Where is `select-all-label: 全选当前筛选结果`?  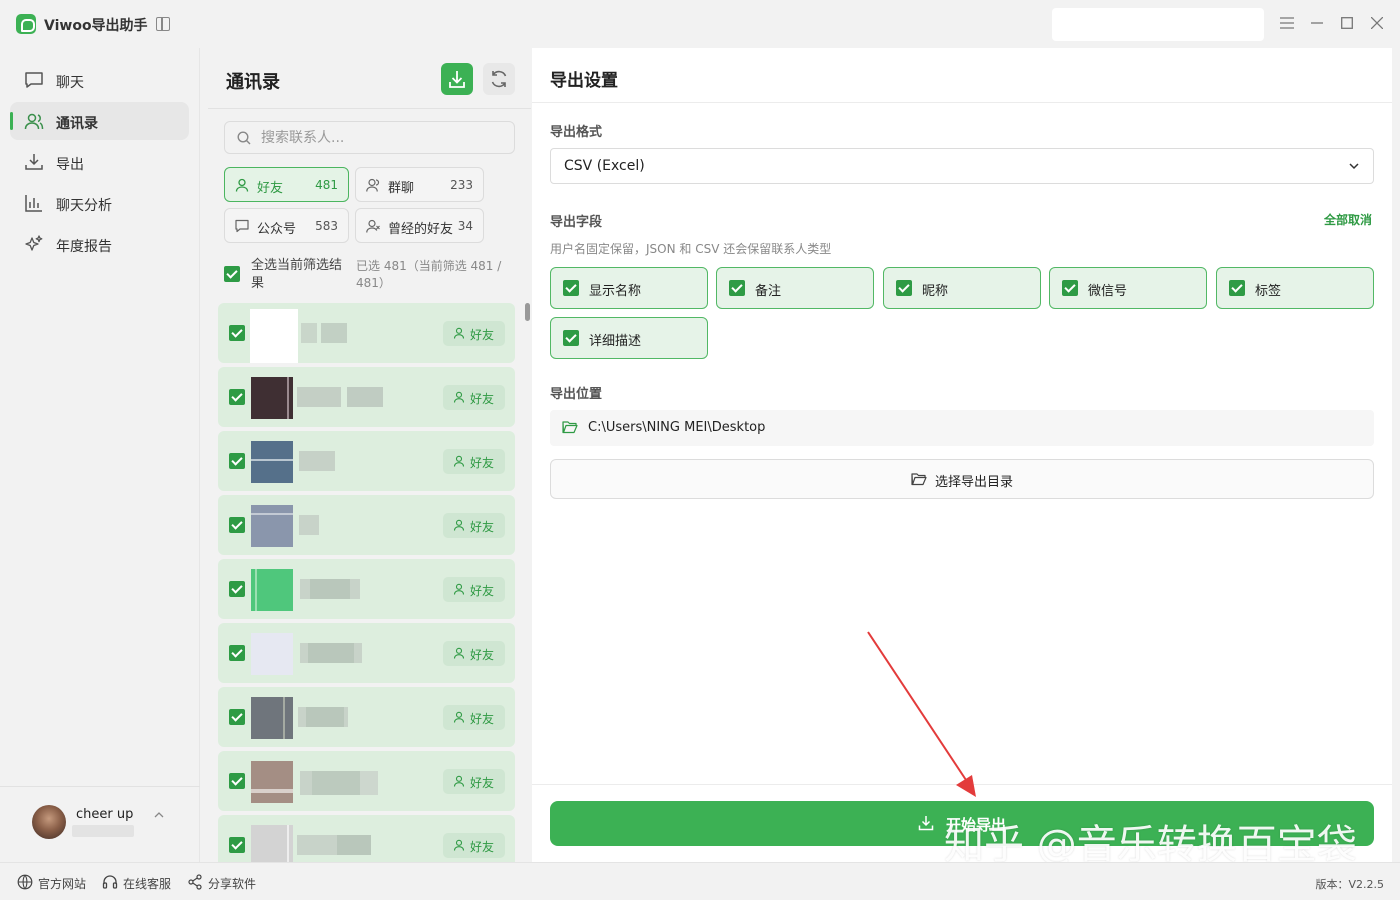 select-all-label: 全选当前筛选结果 is located at coordinates (297, 274).